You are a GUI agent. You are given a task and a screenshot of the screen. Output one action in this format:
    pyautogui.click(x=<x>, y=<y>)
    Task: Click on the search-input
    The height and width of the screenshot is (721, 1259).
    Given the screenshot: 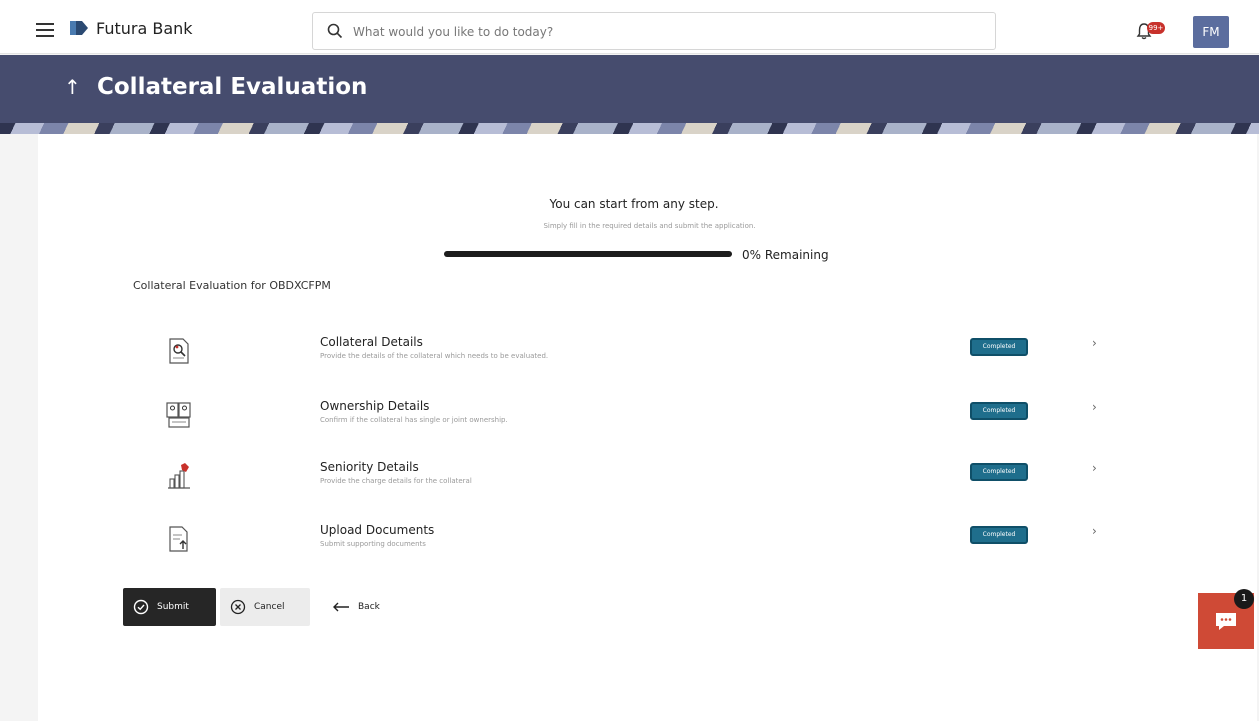 What is the action you would take?
    pyautogui.click(x=663, y=32)
    